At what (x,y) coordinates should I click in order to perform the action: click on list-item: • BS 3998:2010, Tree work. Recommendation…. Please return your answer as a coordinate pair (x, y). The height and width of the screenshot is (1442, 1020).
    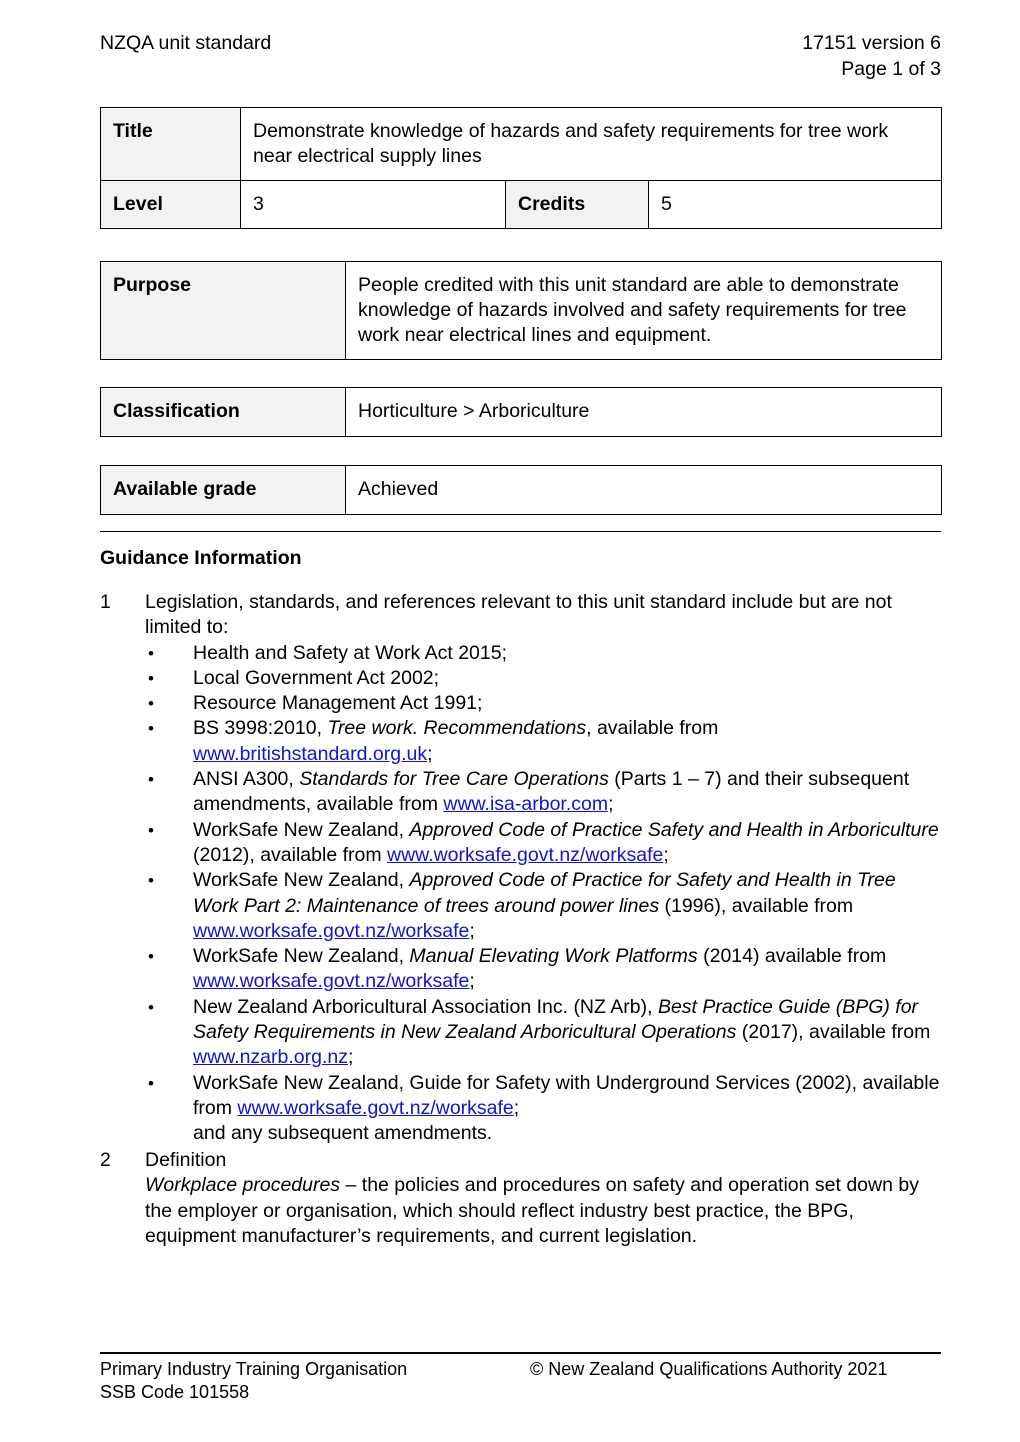
    Looking at the image, I should click on (545, 741).